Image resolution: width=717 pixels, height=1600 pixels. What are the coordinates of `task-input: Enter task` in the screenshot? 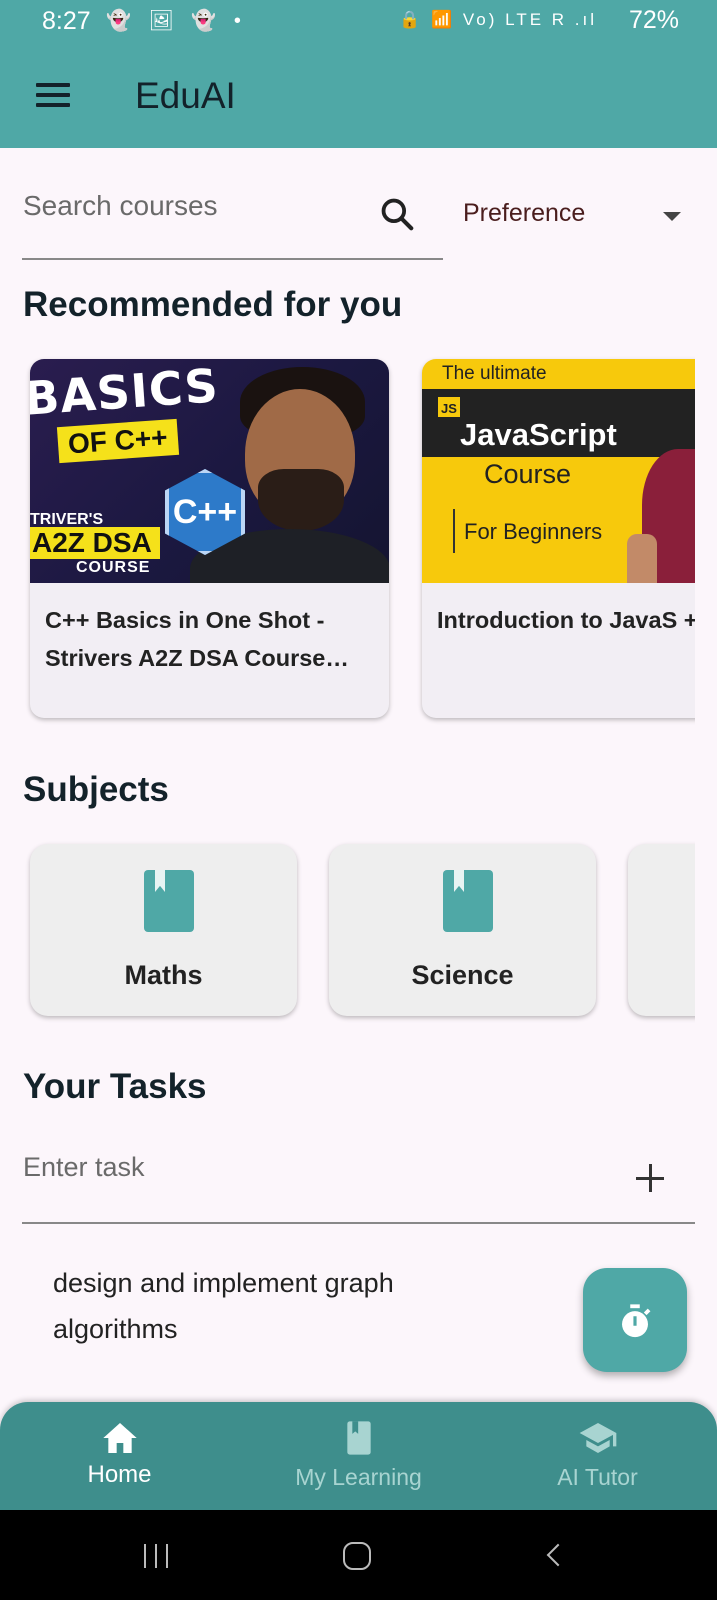 It's located at (84, 1167).